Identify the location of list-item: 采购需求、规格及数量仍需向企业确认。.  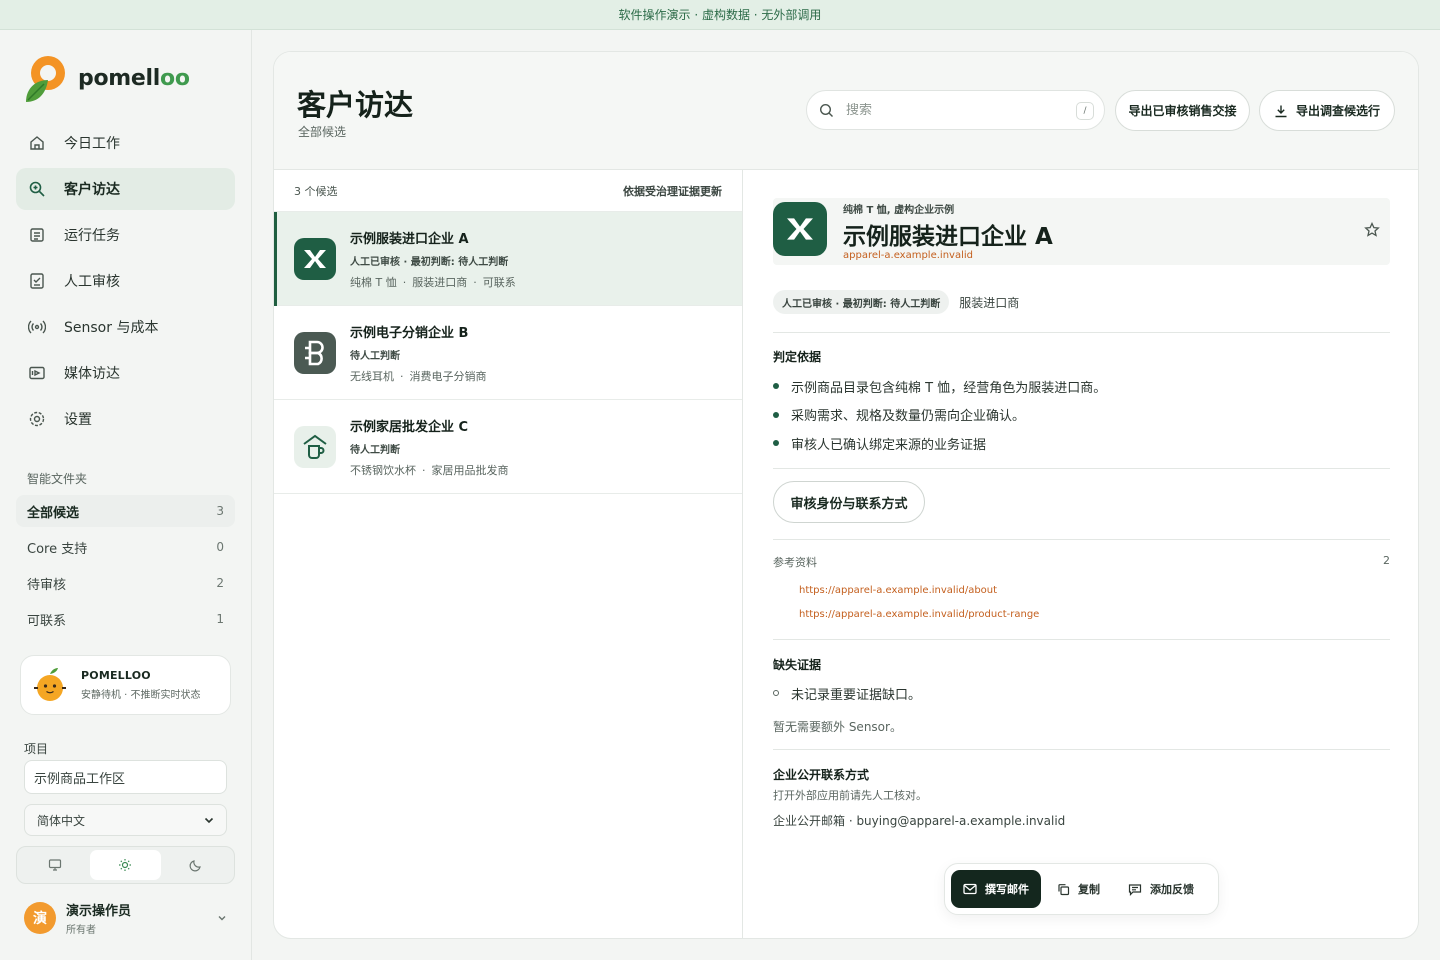
(1081, 415).